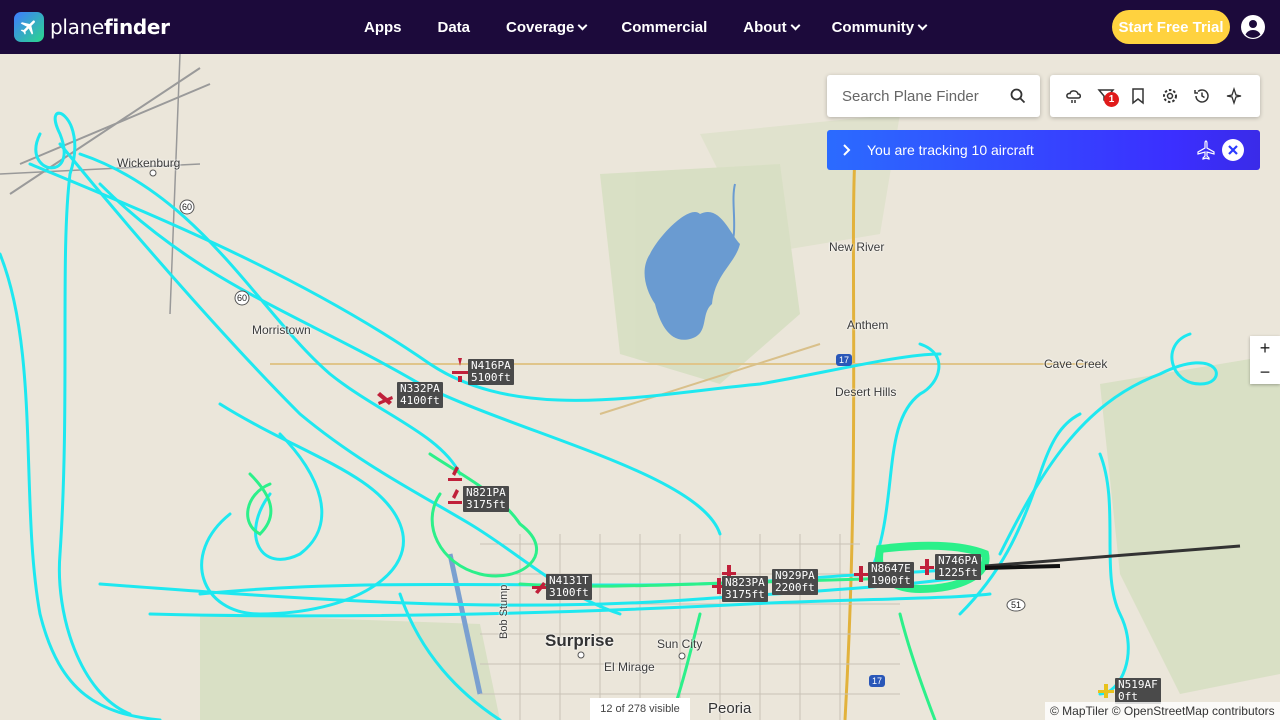 Image resolution: width=1280 pixels, height=720 pixels. What do you see at coordinates (455, 496) in the screenshot?
I see `aircraft-icon-n821pa` at bounding box center [455, 496].